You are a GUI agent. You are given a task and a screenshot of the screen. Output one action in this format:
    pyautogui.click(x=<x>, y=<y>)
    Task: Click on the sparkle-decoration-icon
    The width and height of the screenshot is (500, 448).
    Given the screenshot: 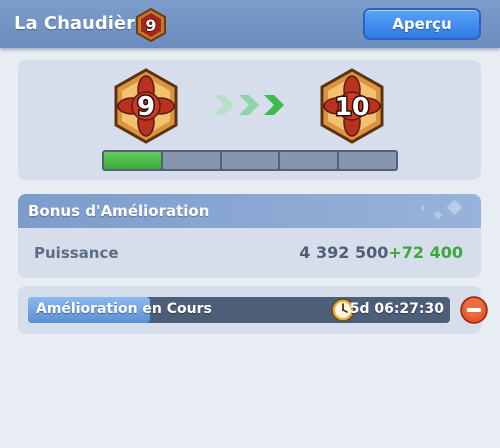 What is the action you would take?
    pyautogui.click(x=441, y=209)
    